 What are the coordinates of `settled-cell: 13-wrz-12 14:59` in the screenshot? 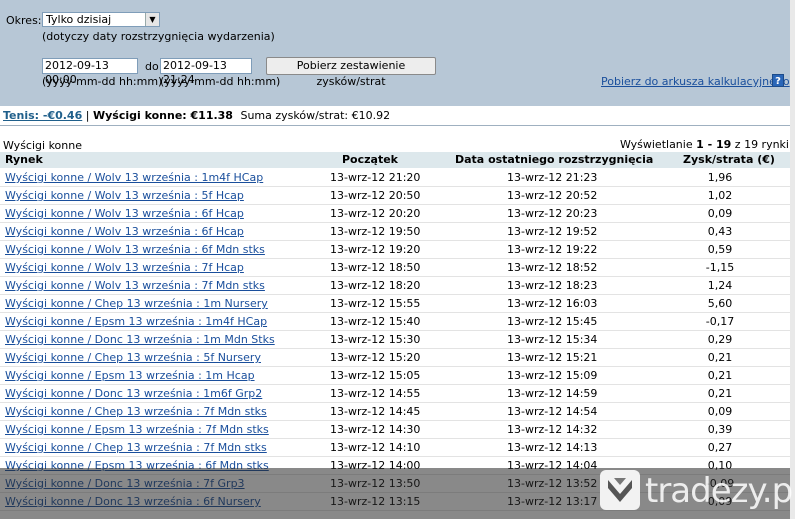 It's located at (552, 393).